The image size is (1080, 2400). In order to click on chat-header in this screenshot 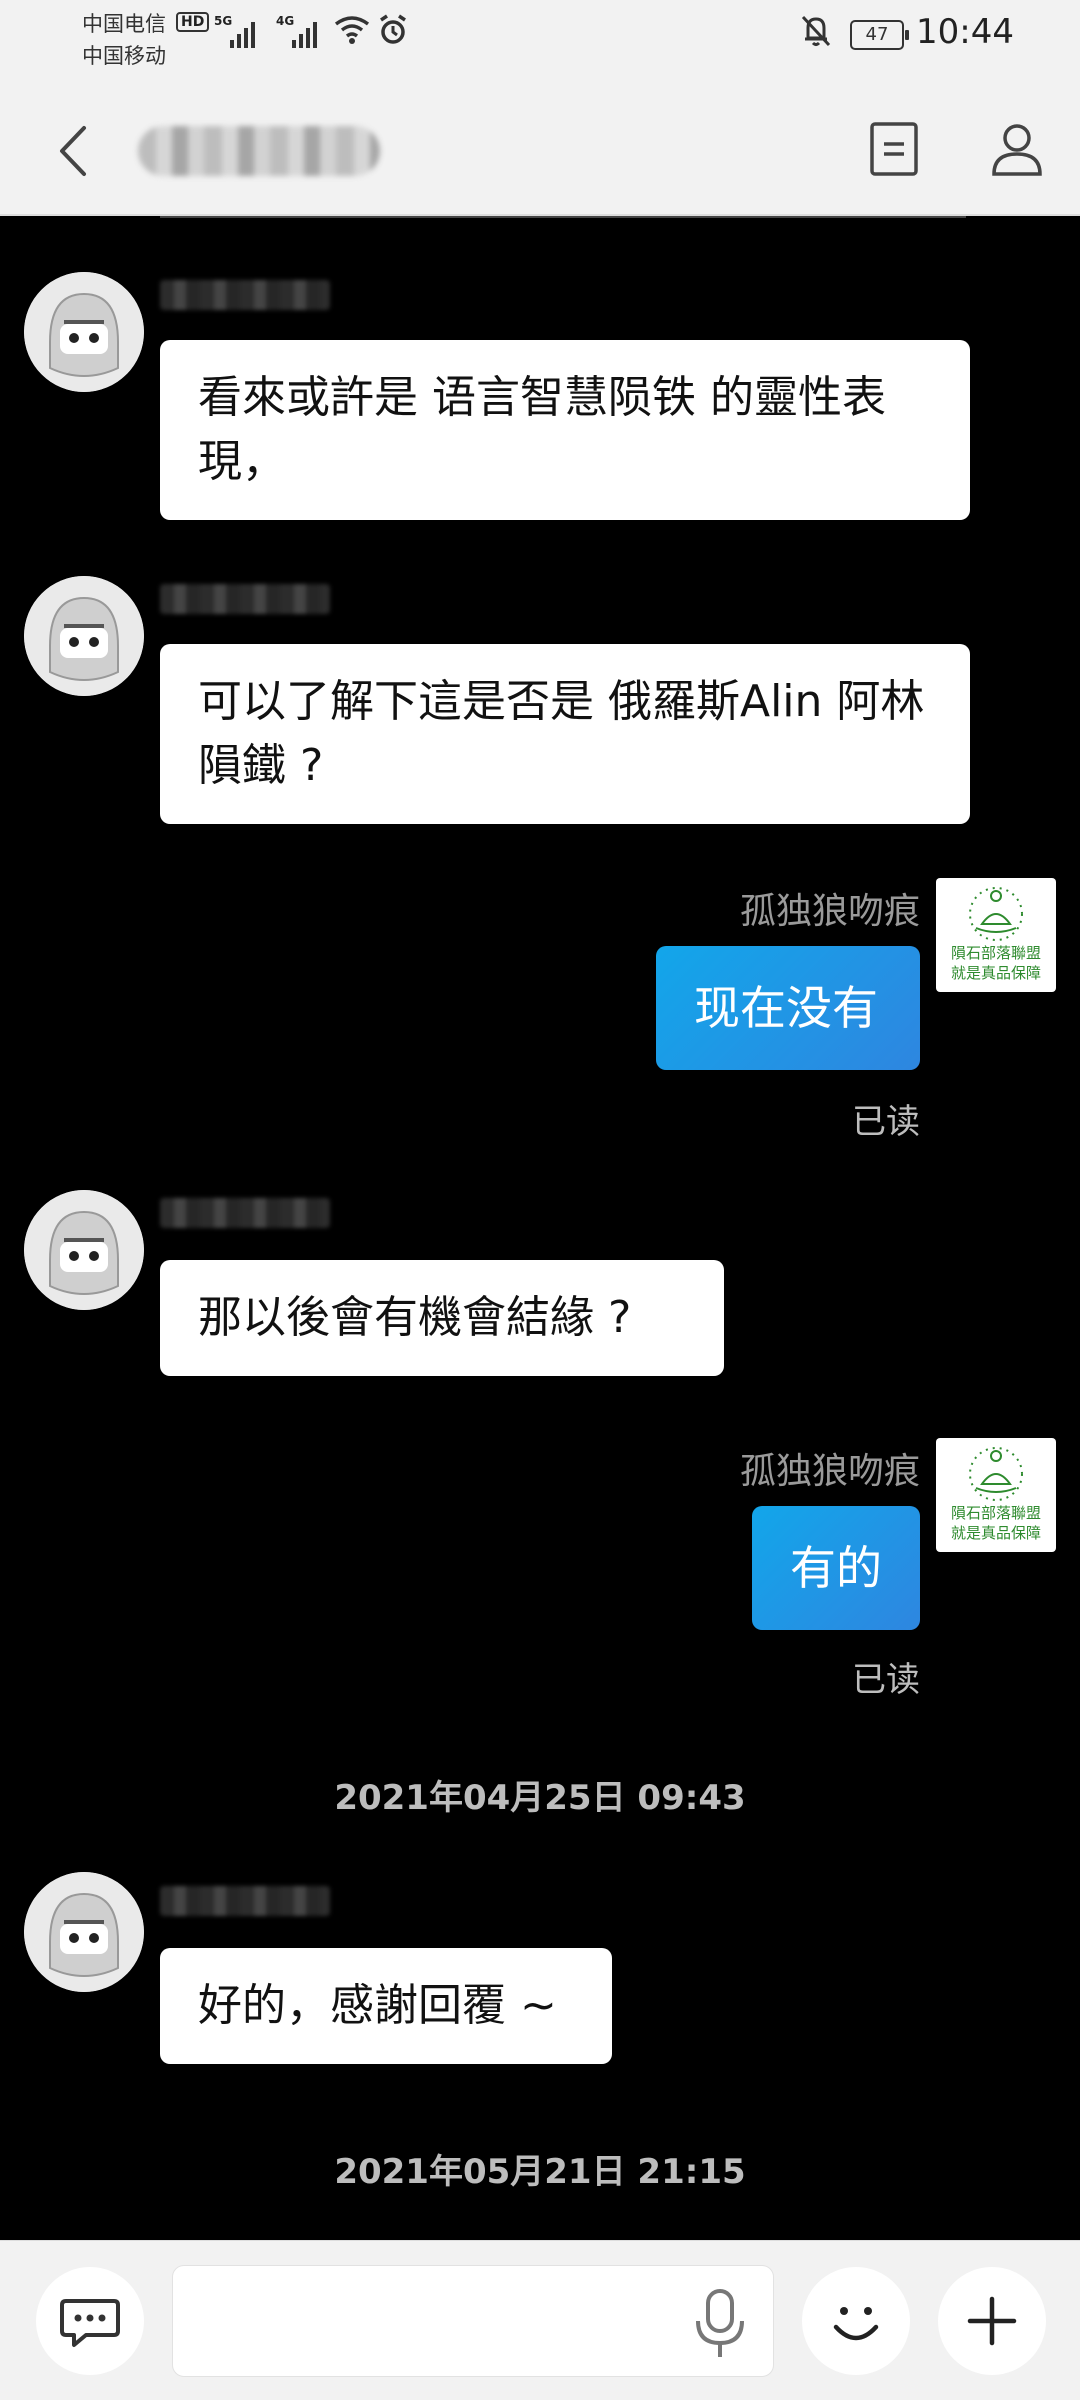, I will do `click(540, 151)`.